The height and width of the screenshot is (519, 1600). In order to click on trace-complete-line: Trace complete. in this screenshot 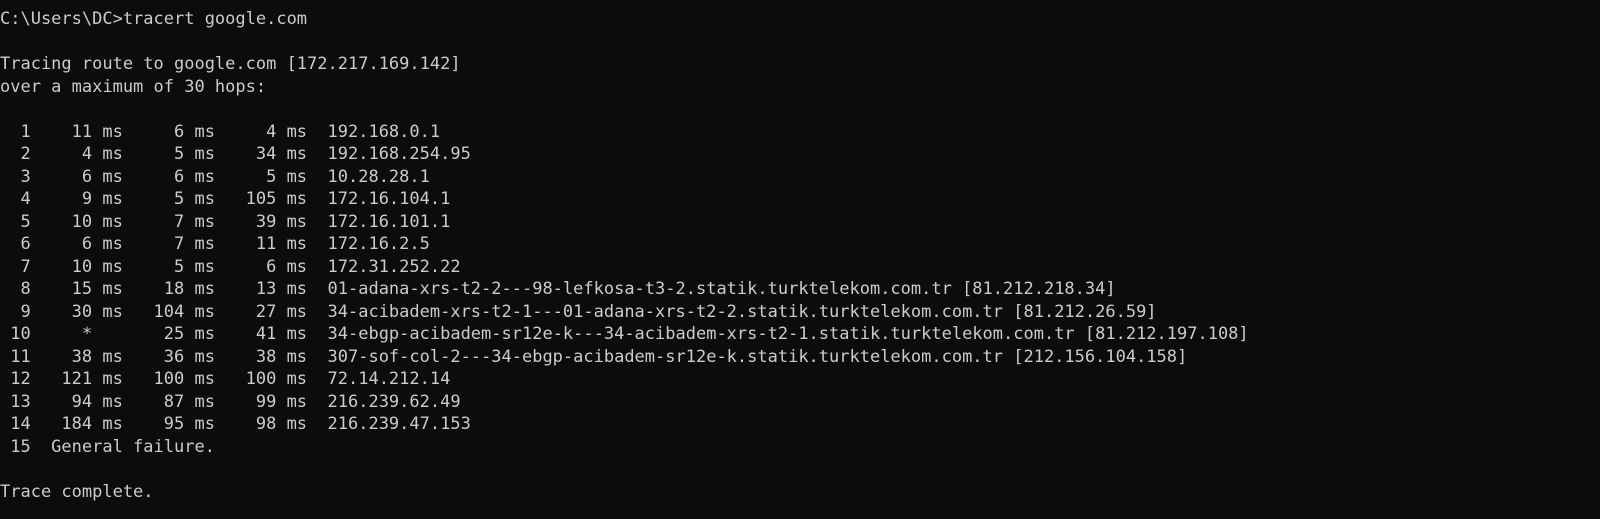, I will do `click(77, 491)`.